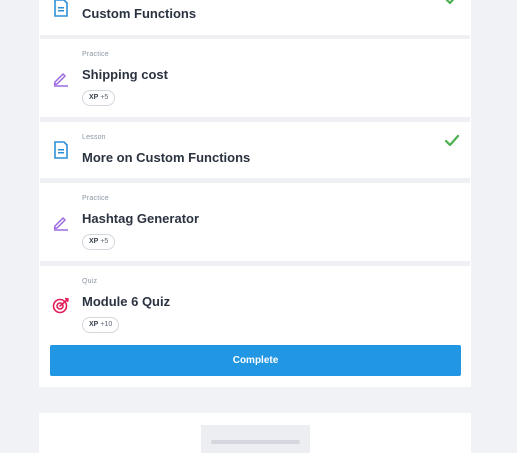 Image resolution: width=517 pixels, height=453 pixels. I want to click on item-title: More on Custom Functions, so click(166, 157).